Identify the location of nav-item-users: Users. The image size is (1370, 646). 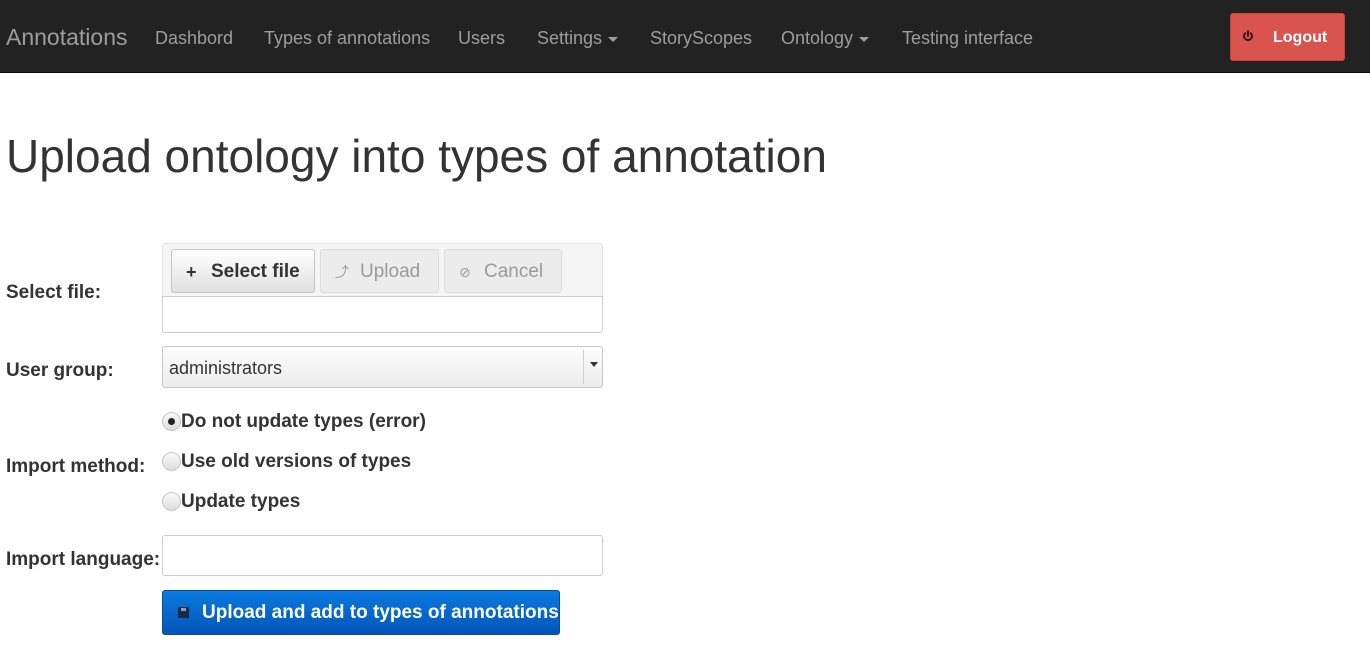
(481, 38).